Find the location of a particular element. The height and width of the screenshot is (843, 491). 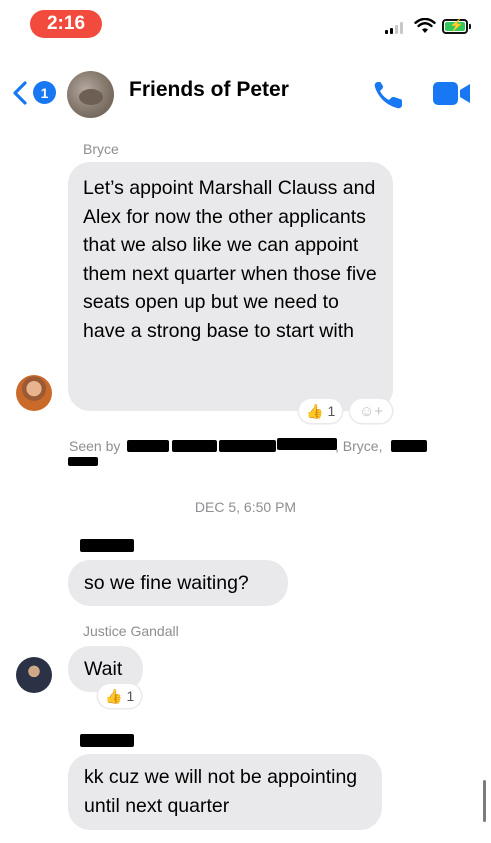

back-chevron-icon is located at coordinates (20, 93).